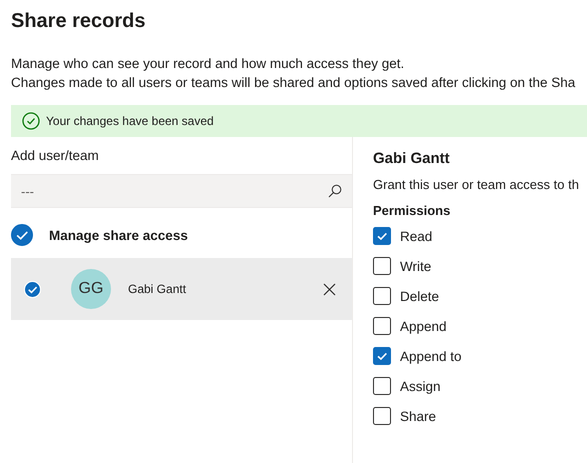  What do you see at coordinates (293, 83) in the screenshot?
I see `description-text: Changes made to all users or teams will be shared and options saved after clicking on the Sha` at bounding box center [293, 83].